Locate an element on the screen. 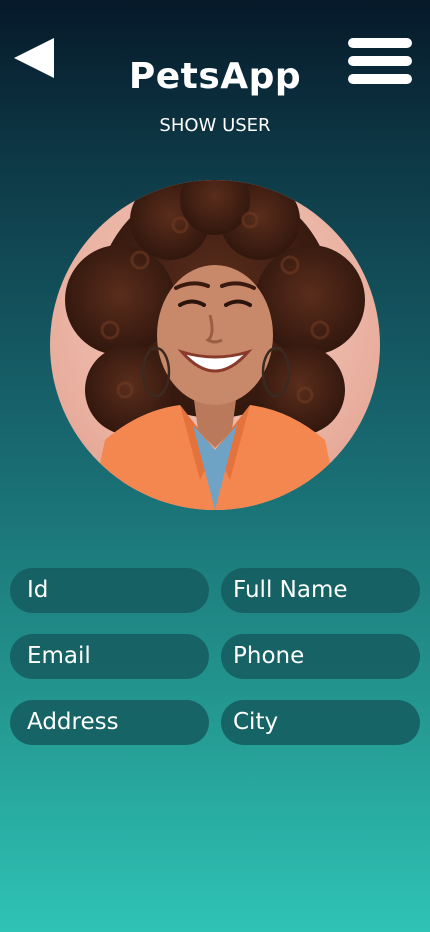 The width and height of the screenshot is (430, 932). menu-button is located at coordinates (380, 63).